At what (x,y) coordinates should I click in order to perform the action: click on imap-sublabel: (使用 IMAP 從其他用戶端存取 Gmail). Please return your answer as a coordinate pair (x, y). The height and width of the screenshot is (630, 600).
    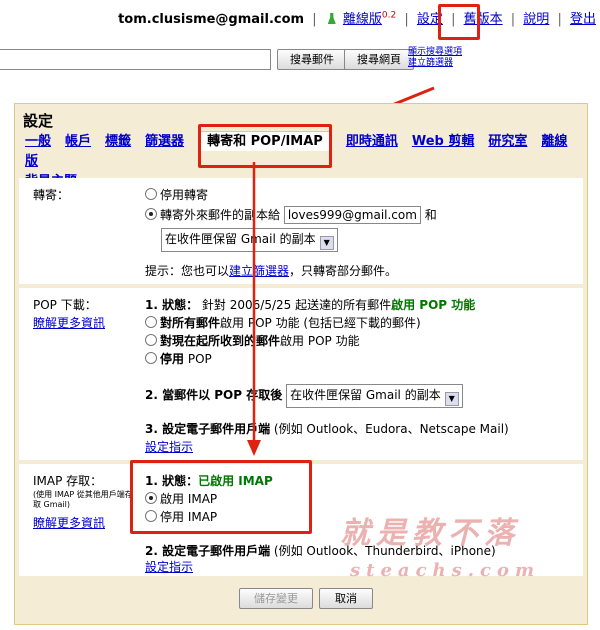
    Looking at the image, I should click on (83, 499).